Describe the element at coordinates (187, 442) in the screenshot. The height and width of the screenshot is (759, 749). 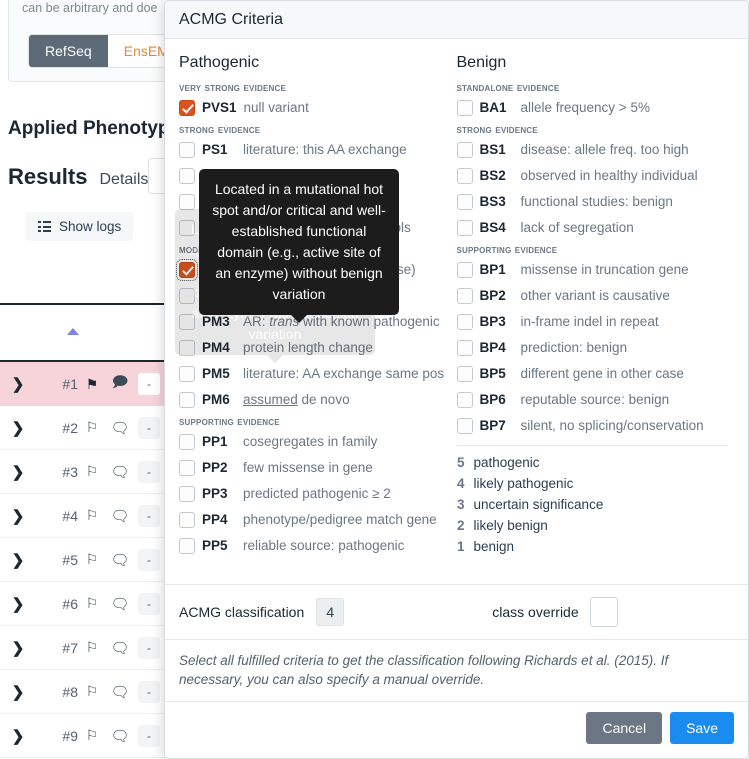
I see `checkbox-pp1` at that location.